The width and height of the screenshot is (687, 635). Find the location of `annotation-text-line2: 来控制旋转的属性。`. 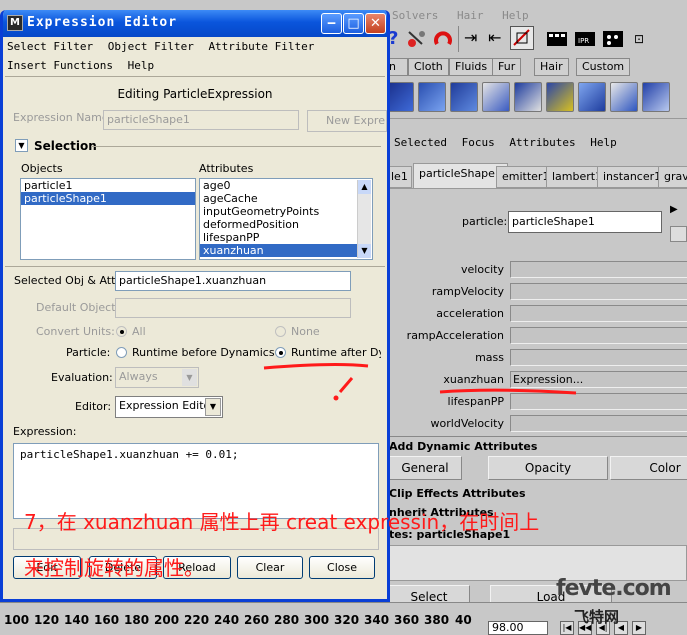

annotation-text-line2: 来控制旋转的属性。 is located at coordinates (114, 568).